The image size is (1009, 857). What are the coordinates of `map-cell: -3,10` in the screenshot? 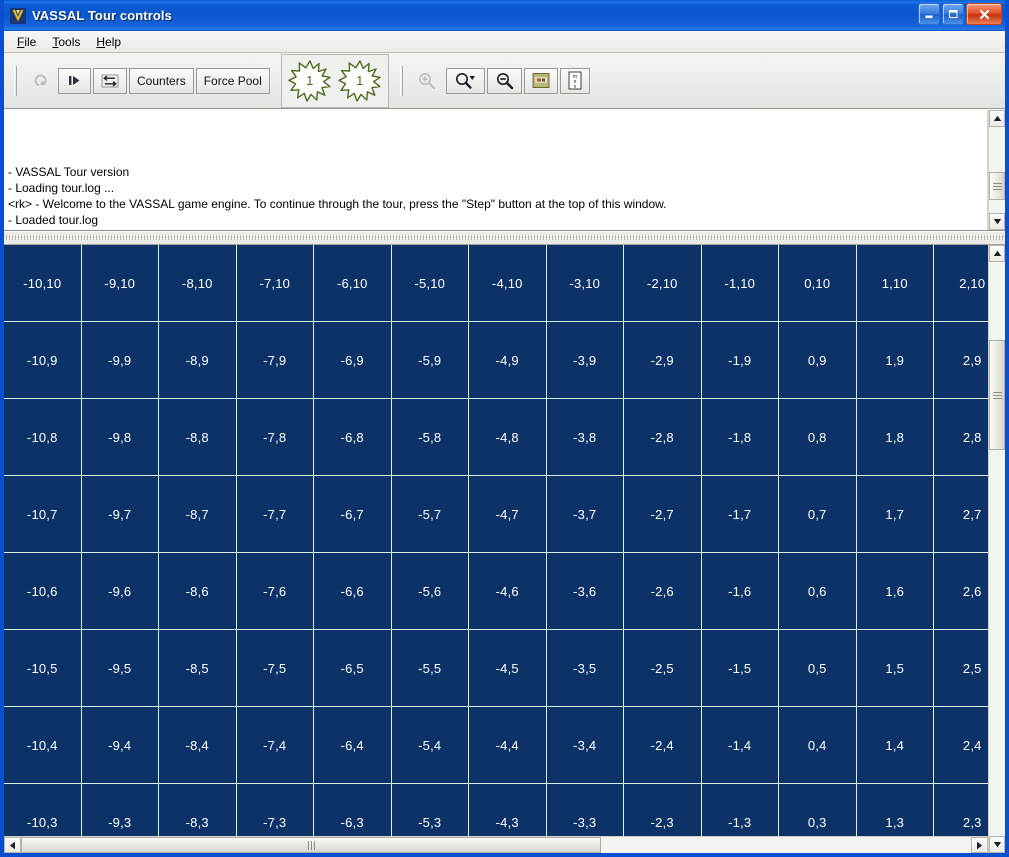 It's located at (585, 283).